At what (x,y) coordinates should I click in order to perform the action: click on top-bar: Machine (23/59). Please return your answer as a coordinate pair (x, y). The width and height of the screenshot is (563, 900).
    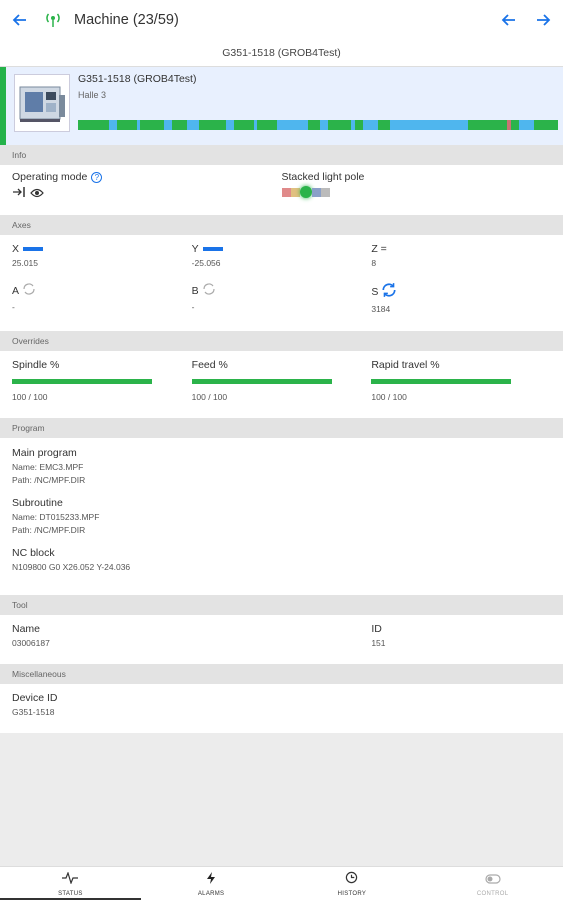
    Looking at the image, I should click on (281, 20).